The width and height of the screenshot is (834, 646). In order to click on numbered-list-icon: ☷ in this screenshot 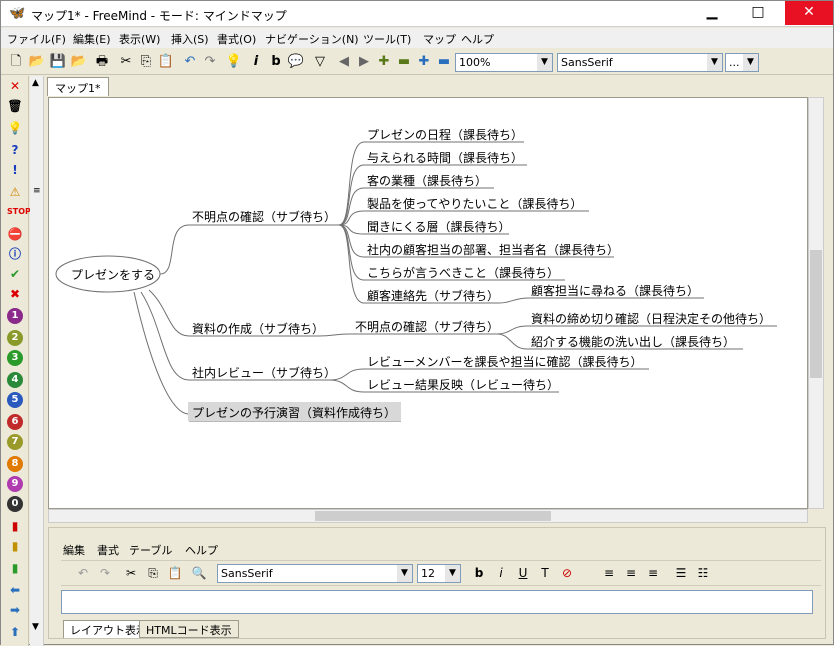, I will do `click(703, 573)`.